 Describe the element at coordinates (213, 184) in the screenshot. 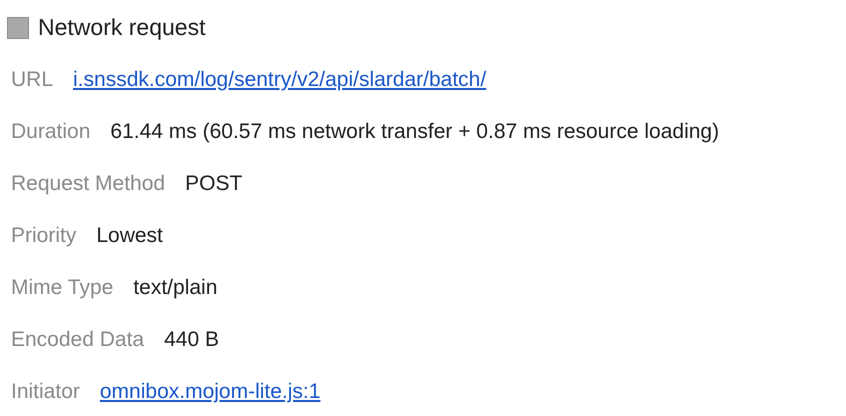

I see `field-value: POST` at that location.